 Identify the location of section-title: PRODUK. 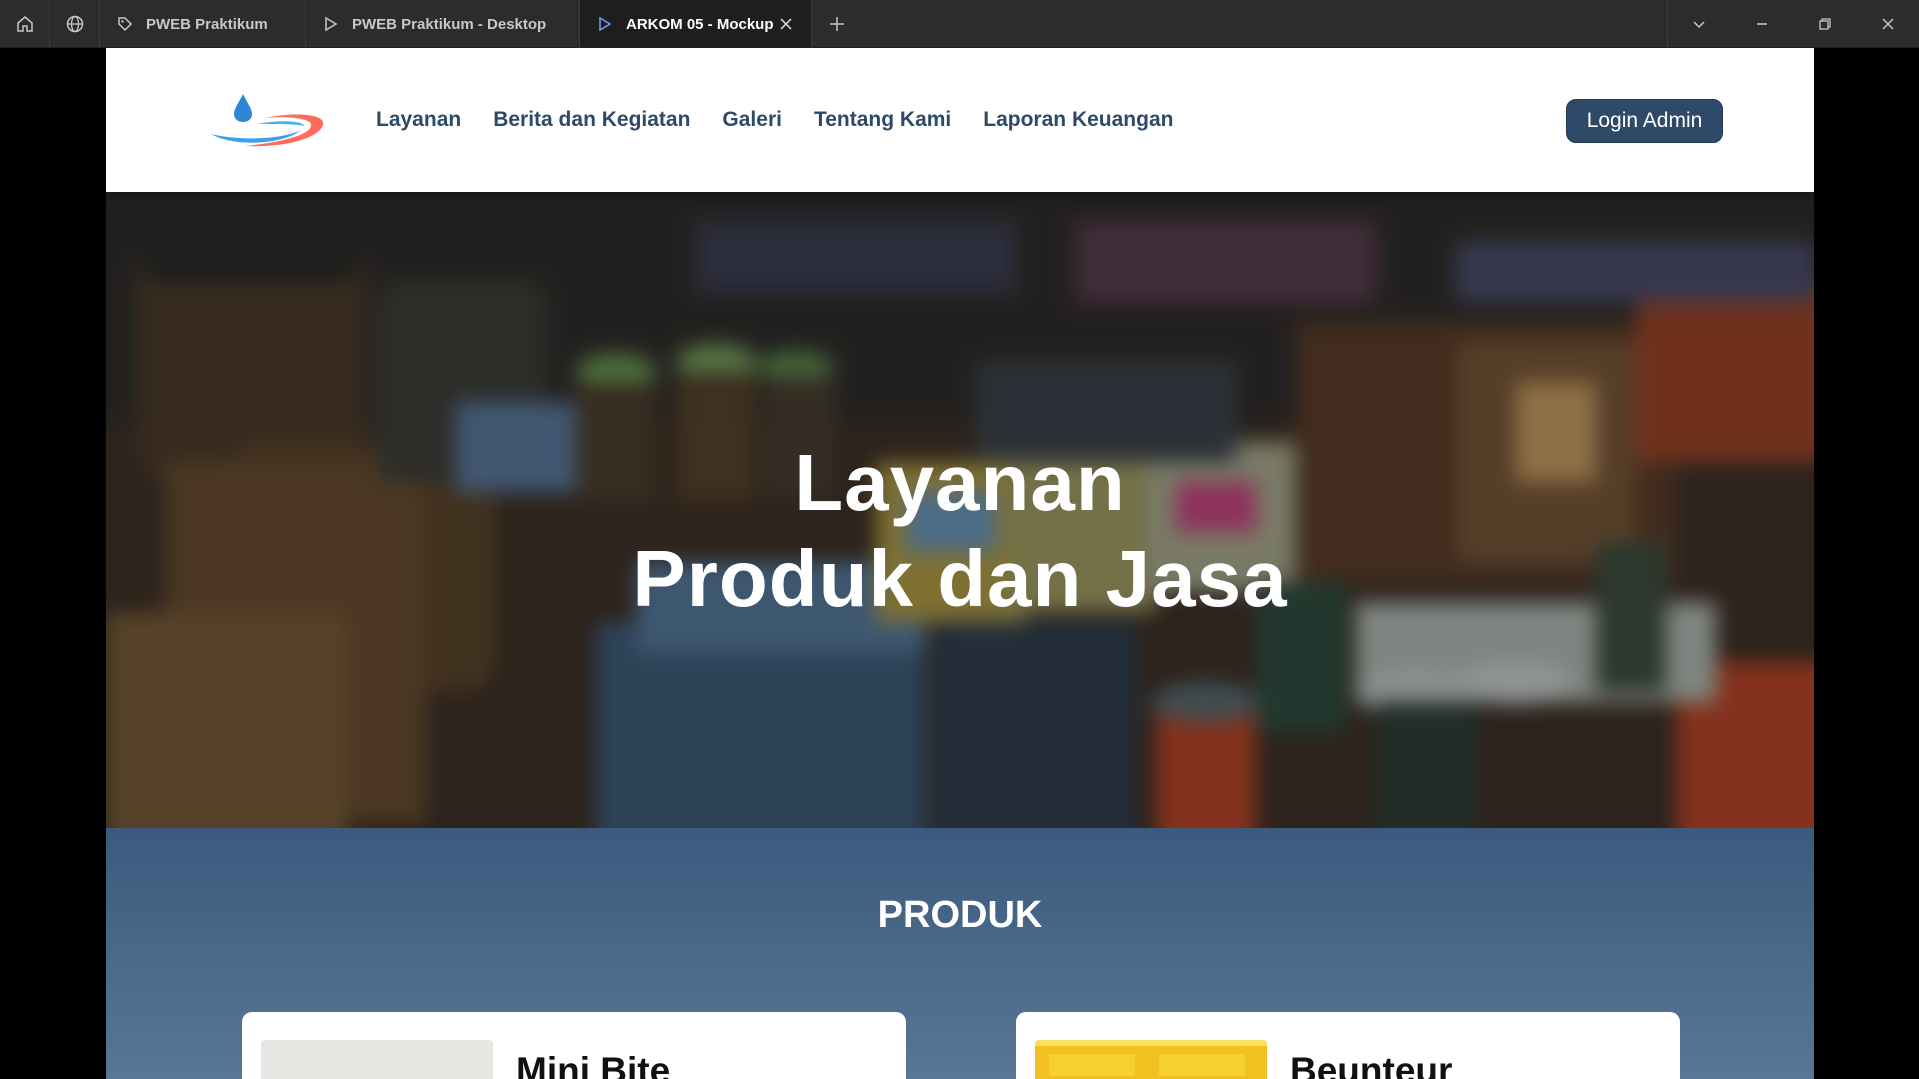
(960, 915).